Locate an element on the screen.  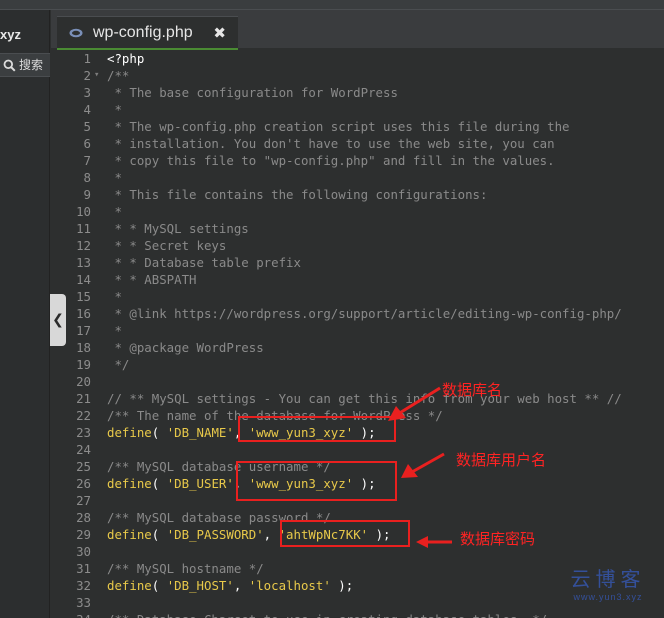
chevron-left-icon: ❮ is located at coordinates (58, 320).